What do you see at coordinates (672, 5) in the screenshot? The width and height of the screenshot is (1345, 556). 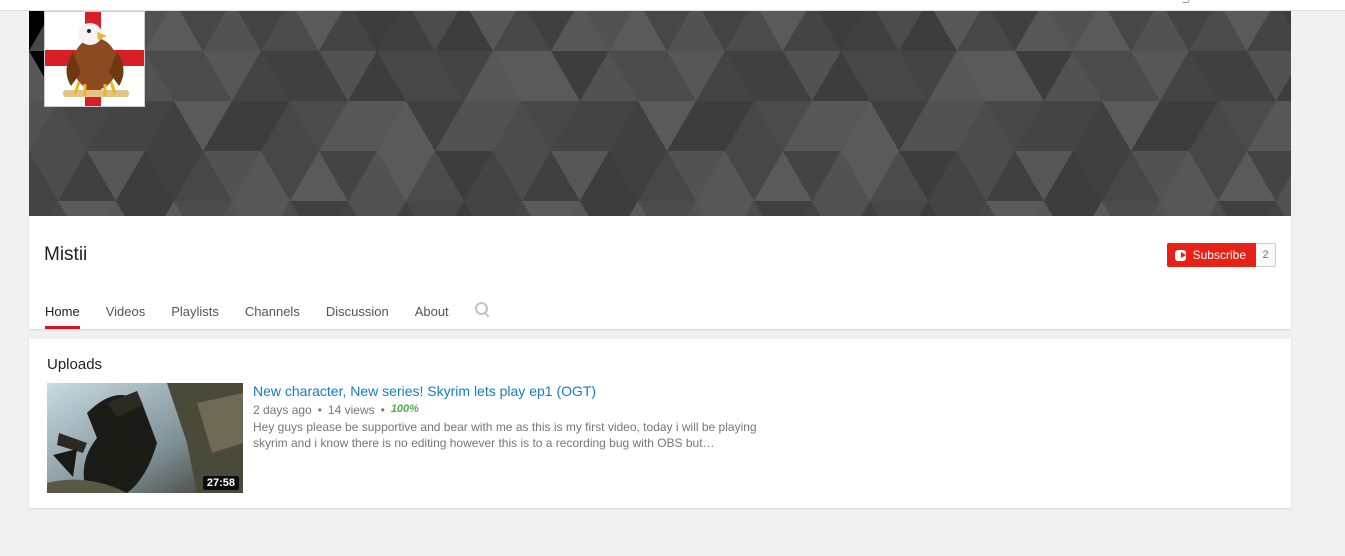 I see `top-strip` at bounding box center [672, 5].